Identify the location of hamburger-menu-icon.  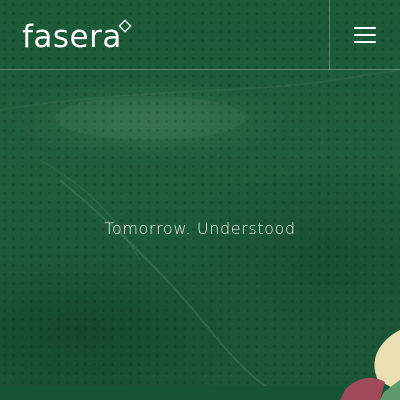
(365, 35).